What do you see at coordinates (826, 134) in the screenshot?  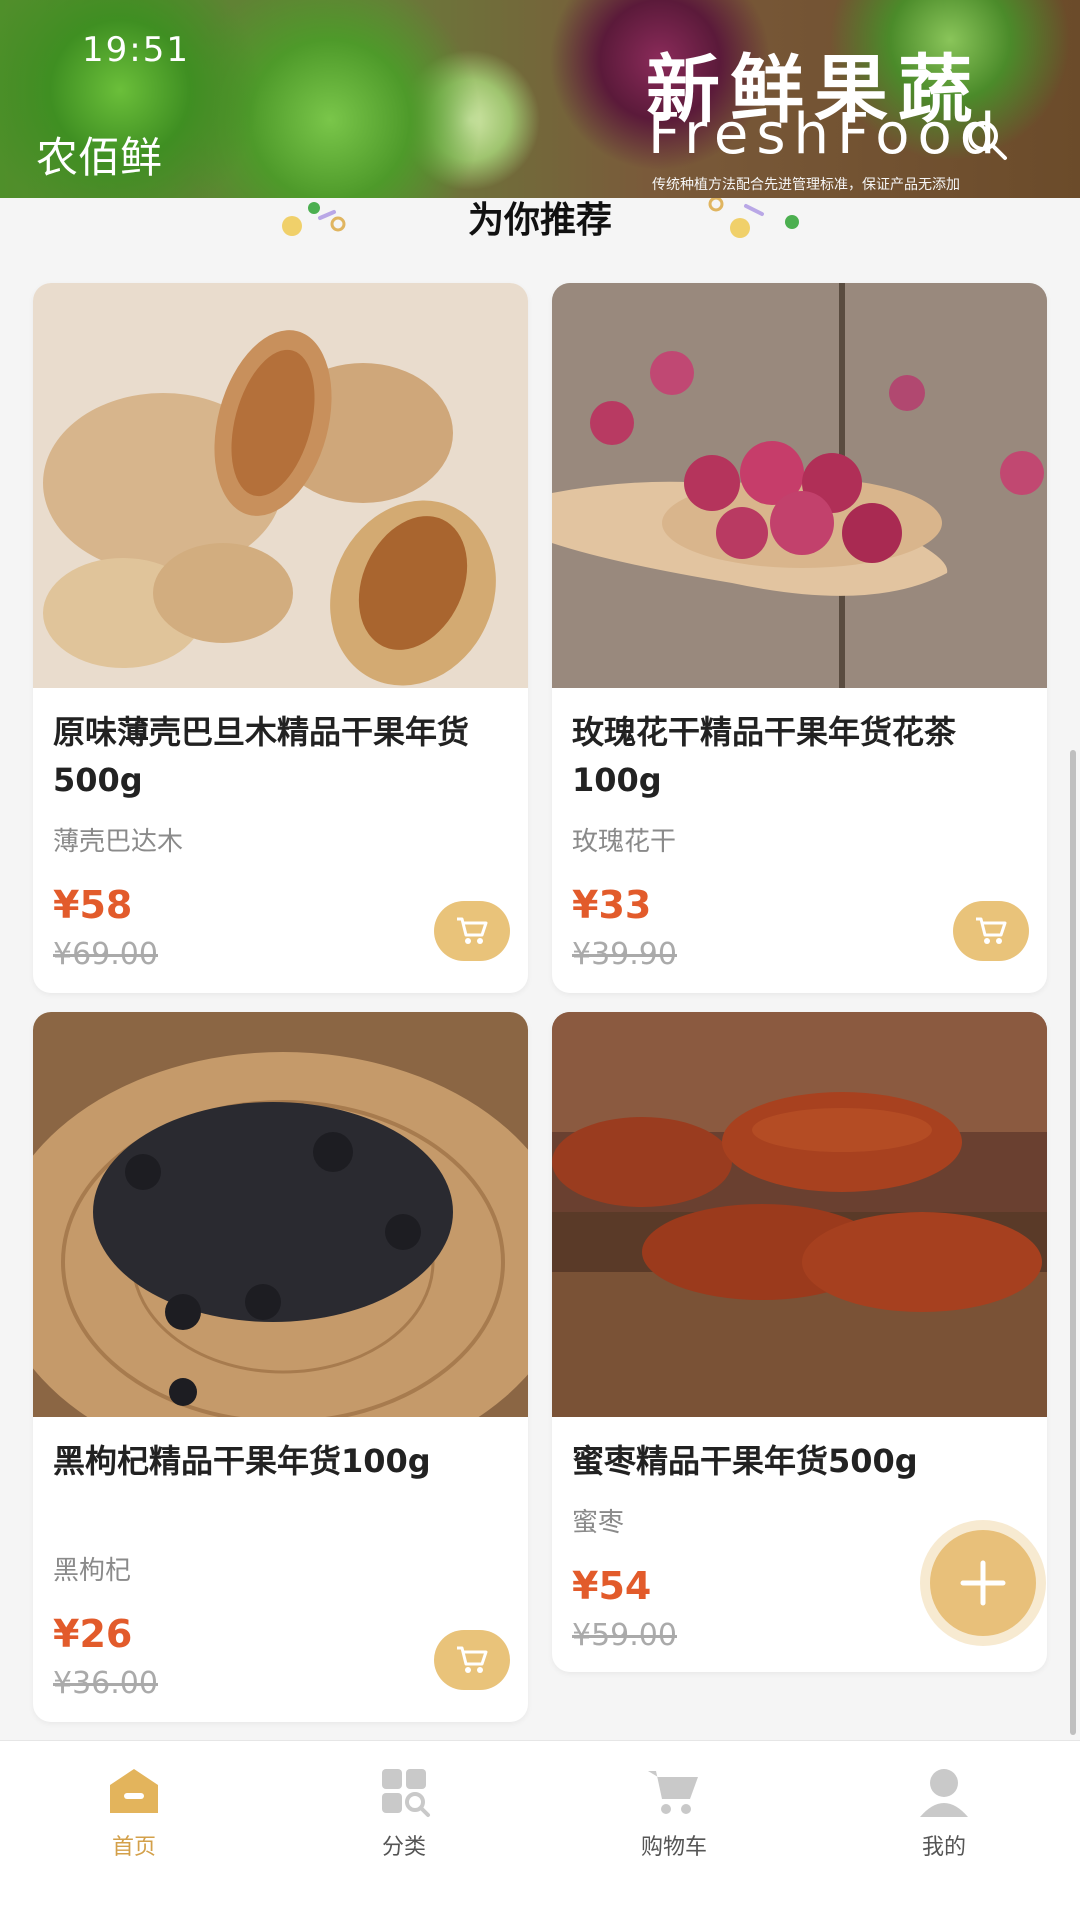 I see `banner-title-en: FreshFood` at bounding box center [826, 134].